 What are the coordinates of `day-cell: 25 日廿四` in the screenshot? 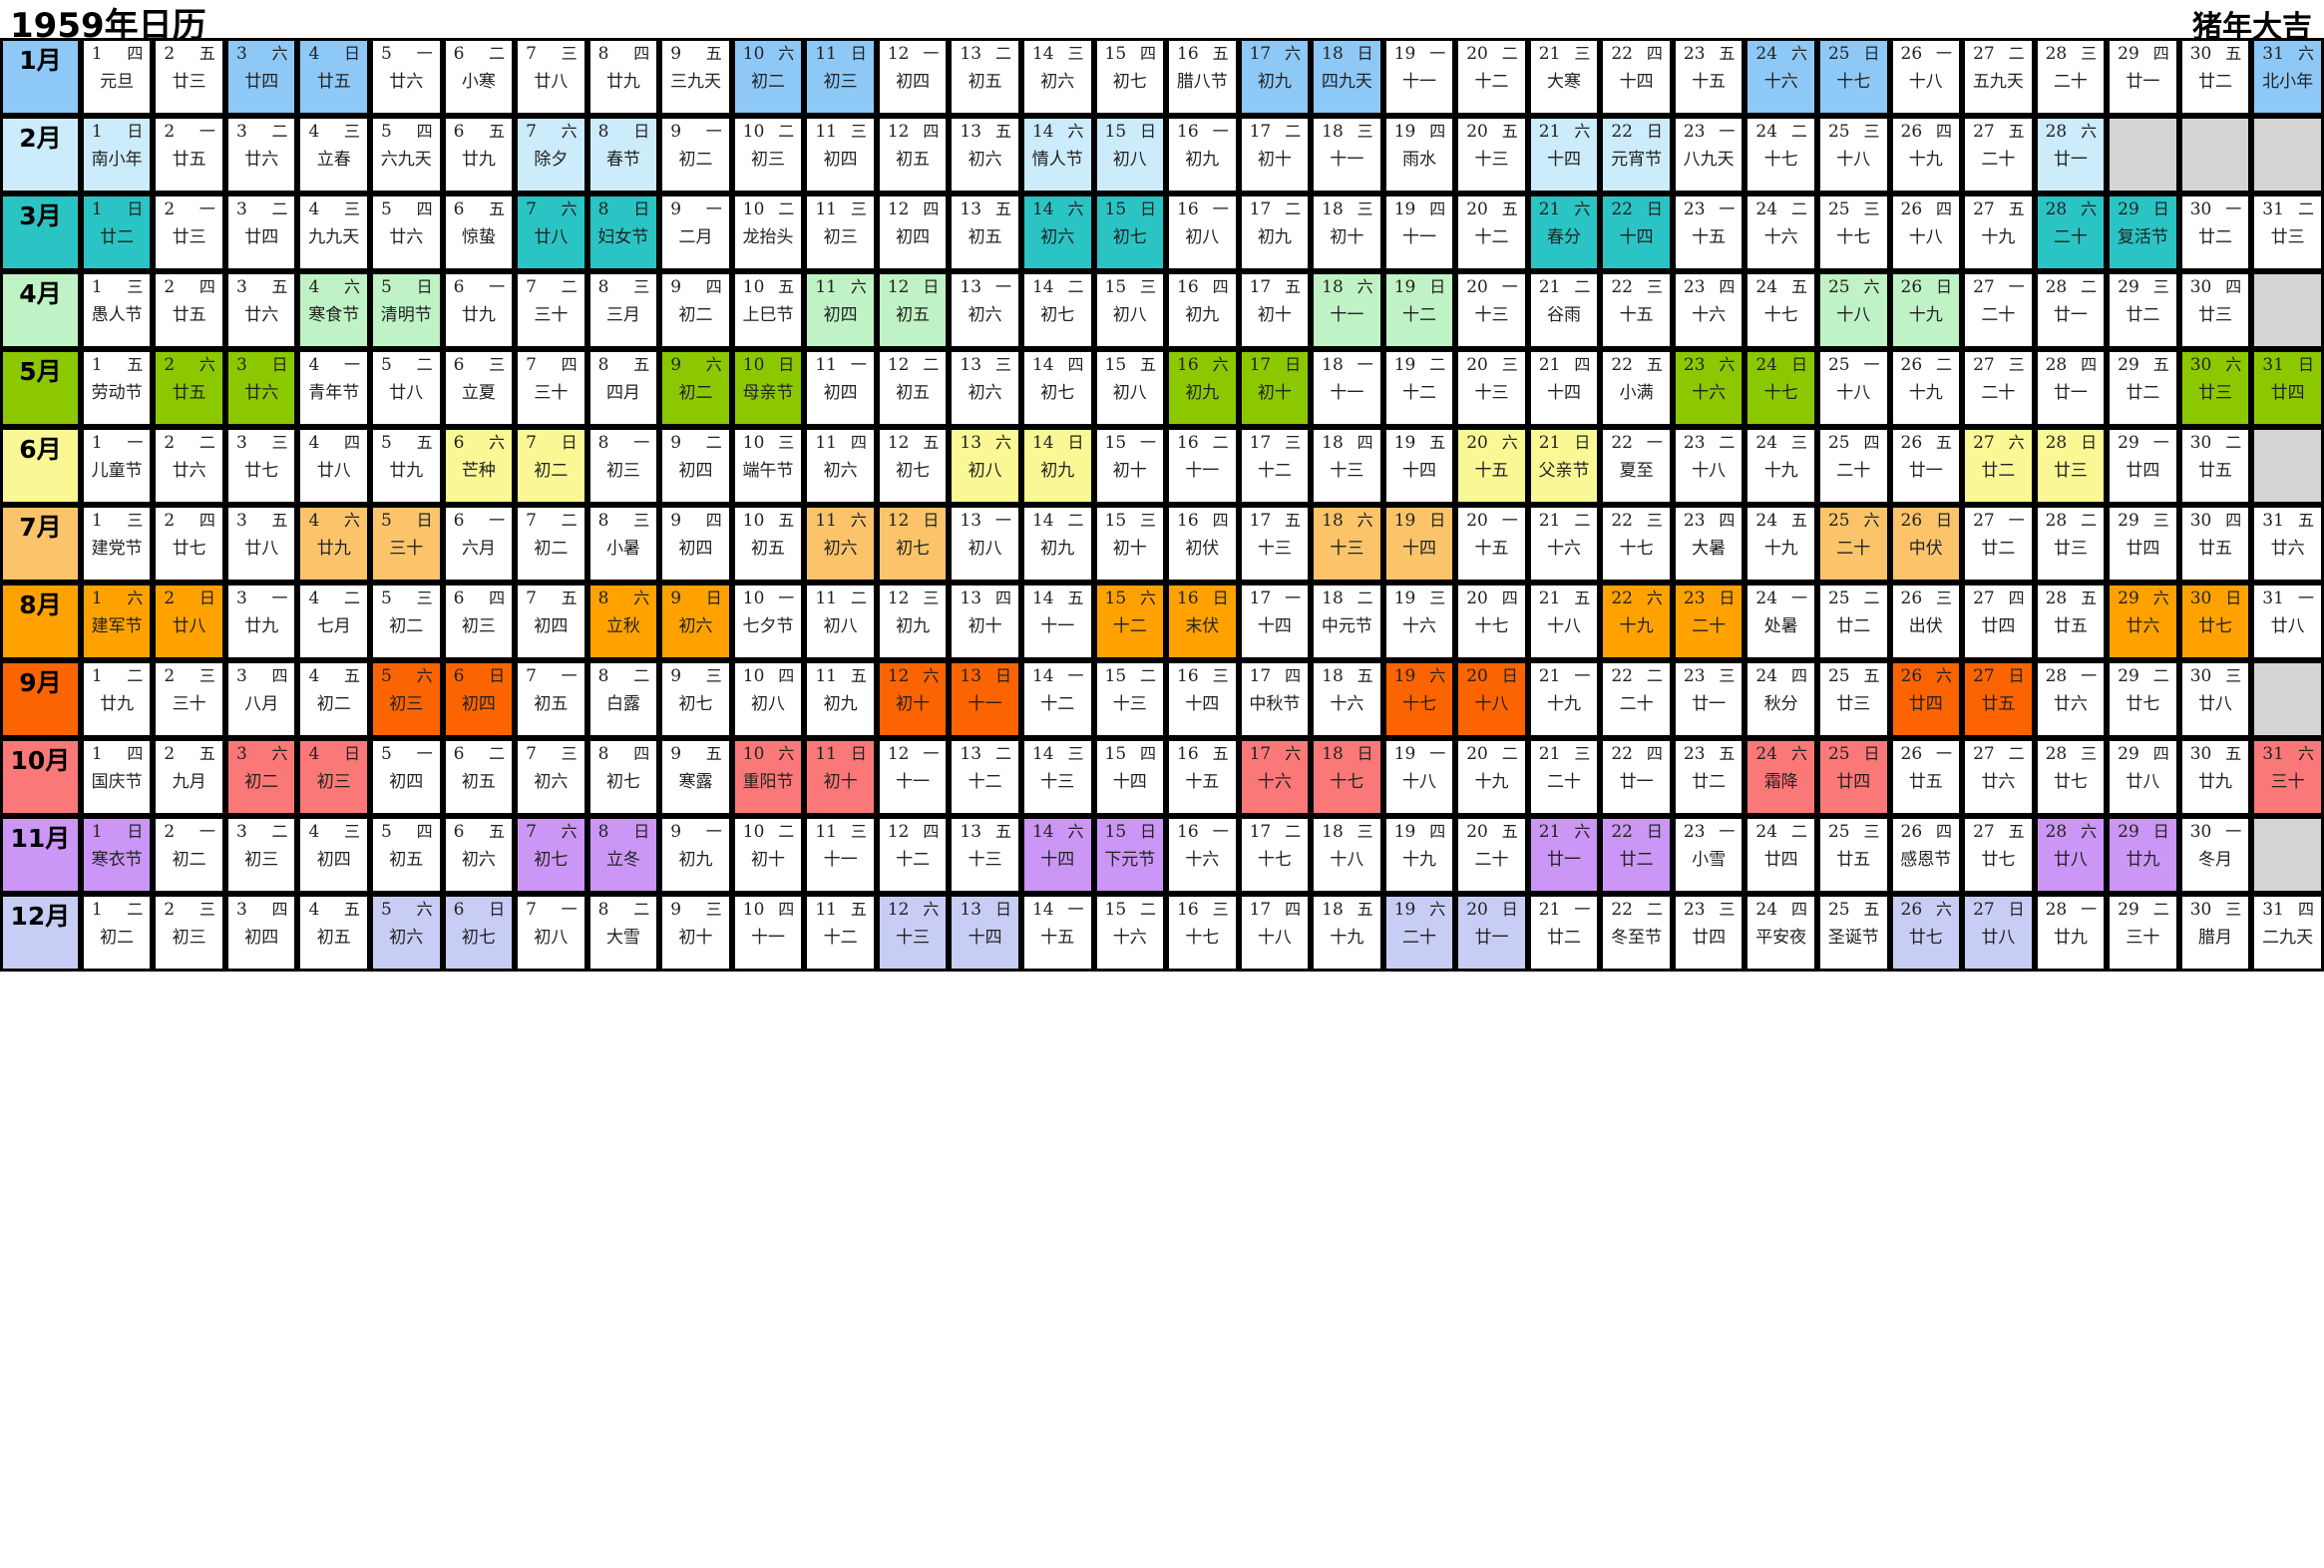 It's located at (1853, 777).